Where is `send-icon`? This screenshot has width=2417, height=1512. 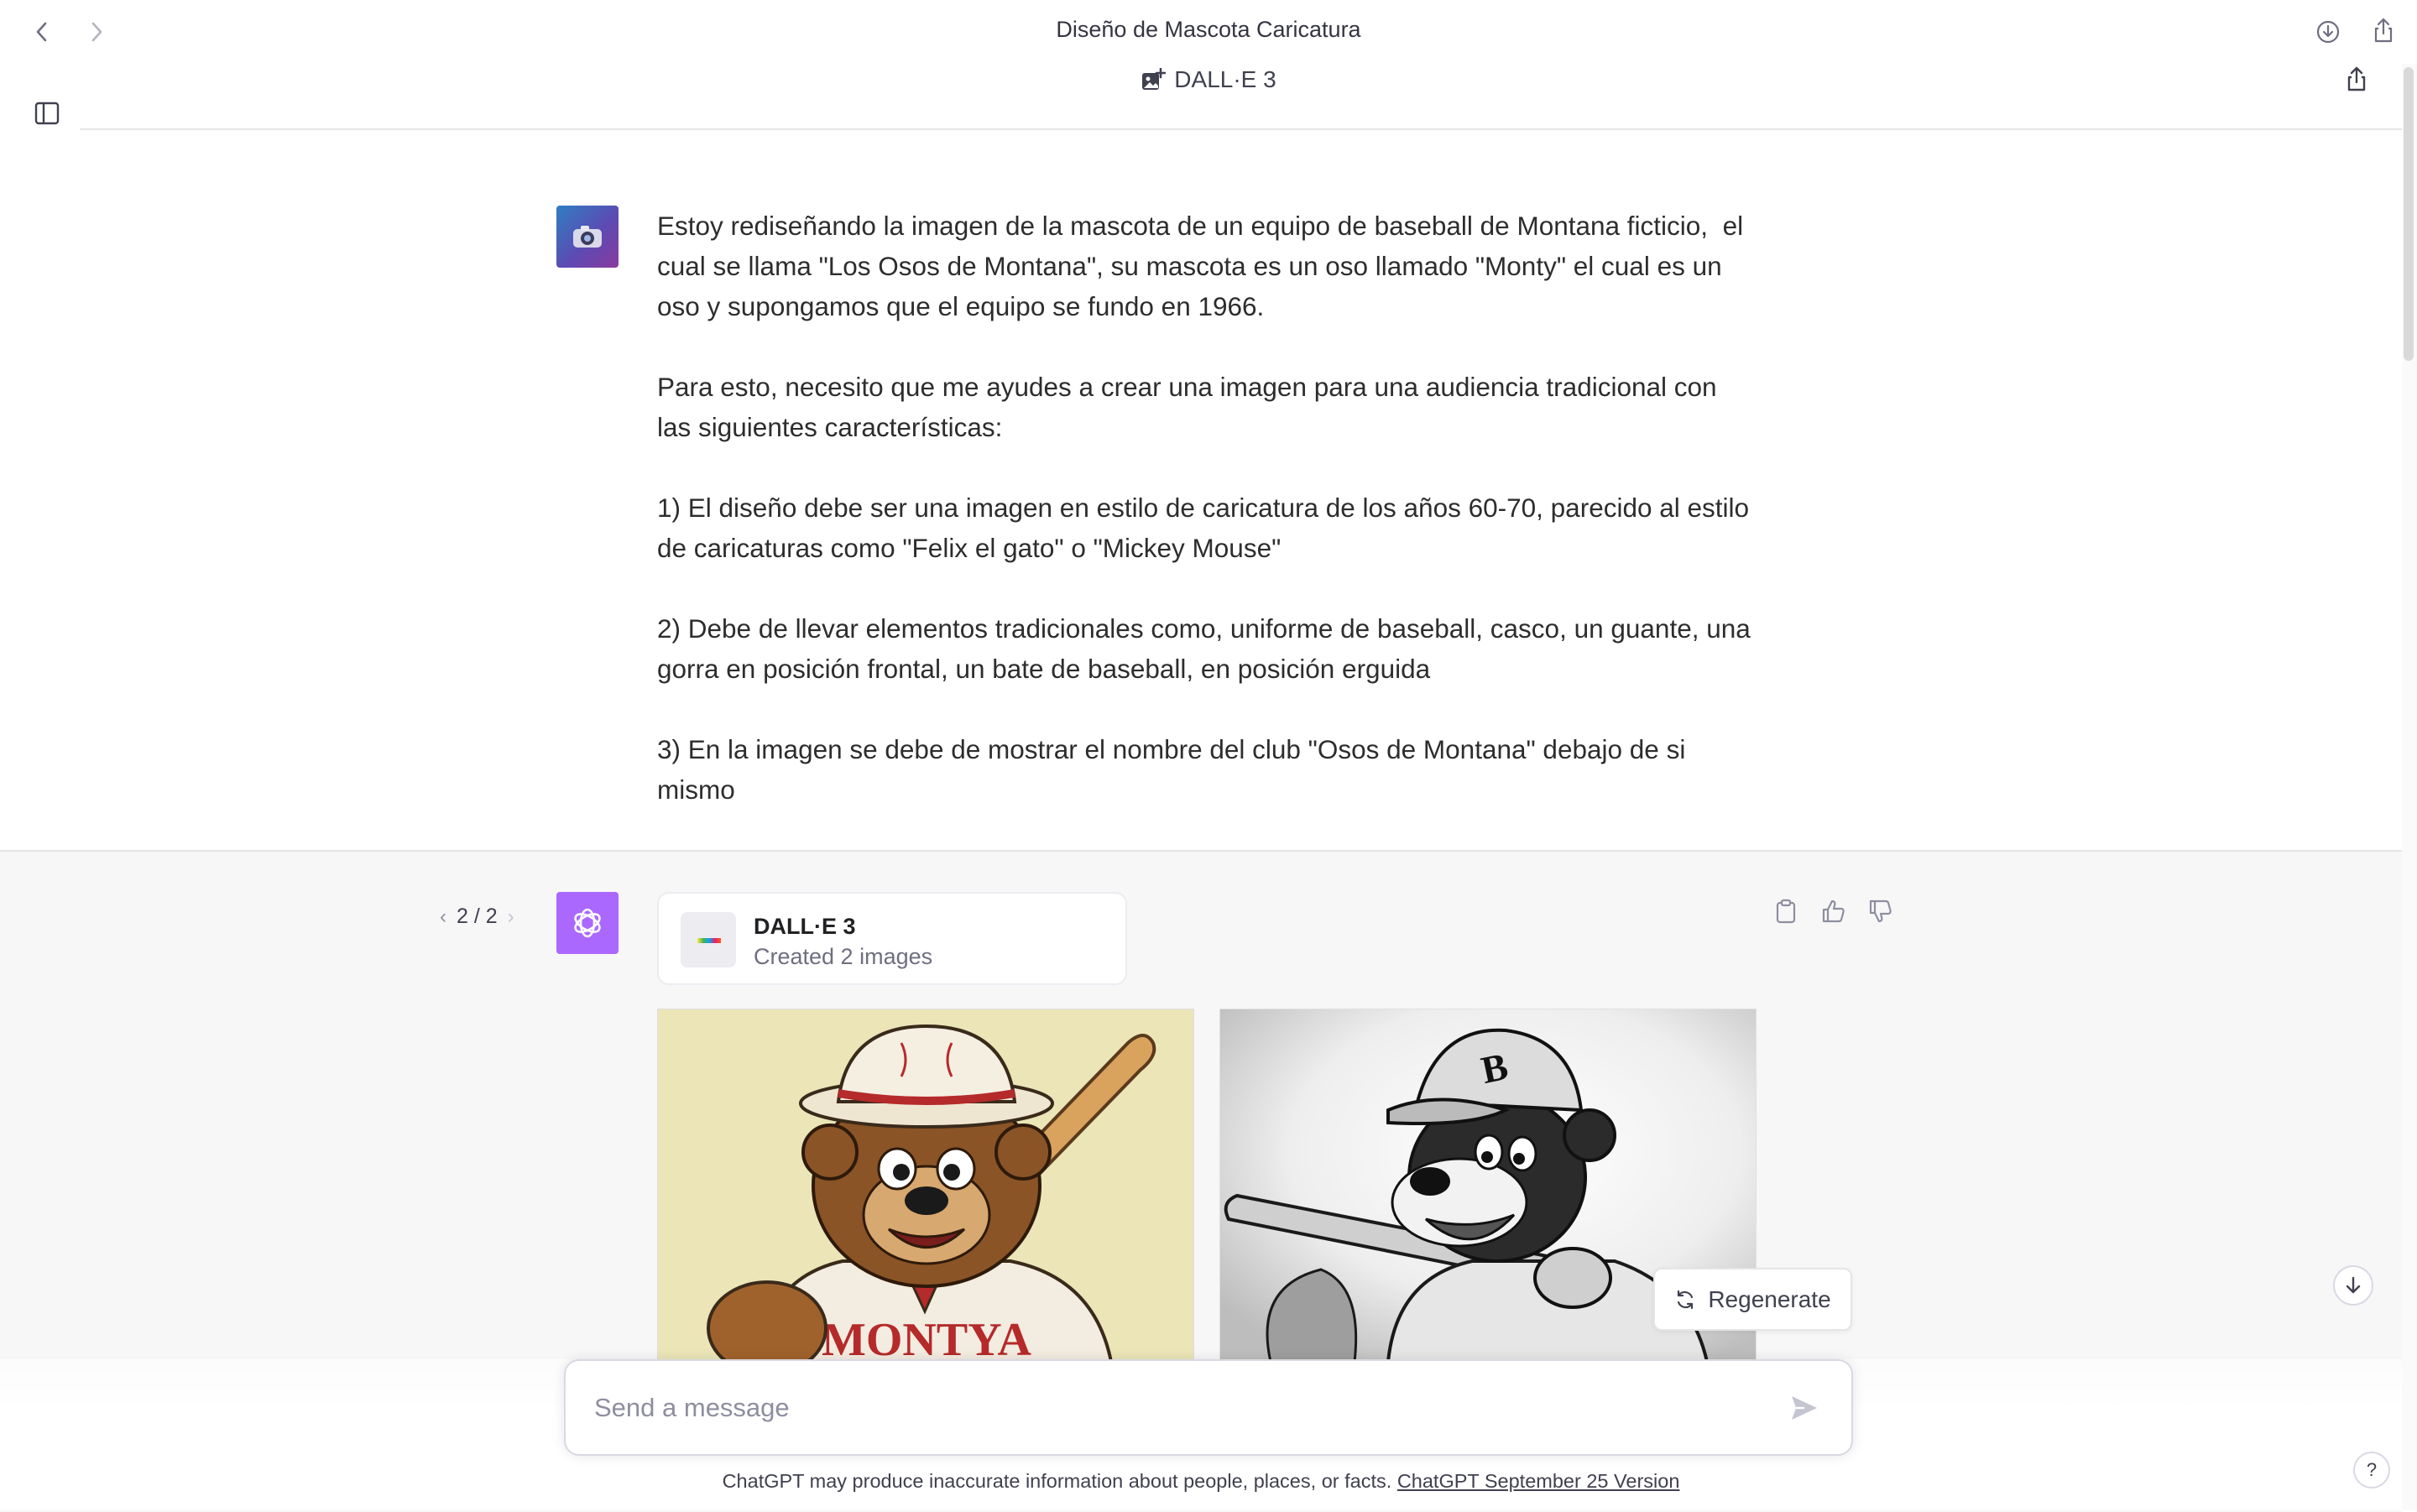
send-icon is located at coordinates (1804, 1408).